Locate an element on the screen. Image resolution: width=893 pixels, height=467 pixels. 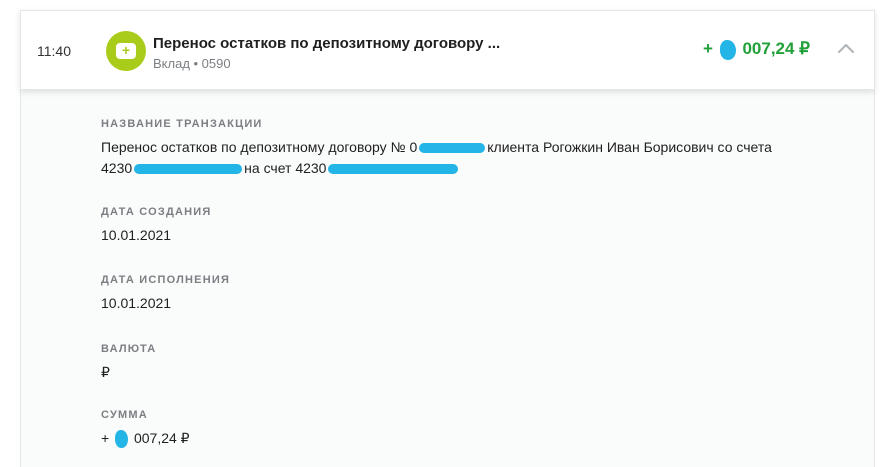
field-currency: ВАЛЮТА ₽ is located at coordinates (128, 363).